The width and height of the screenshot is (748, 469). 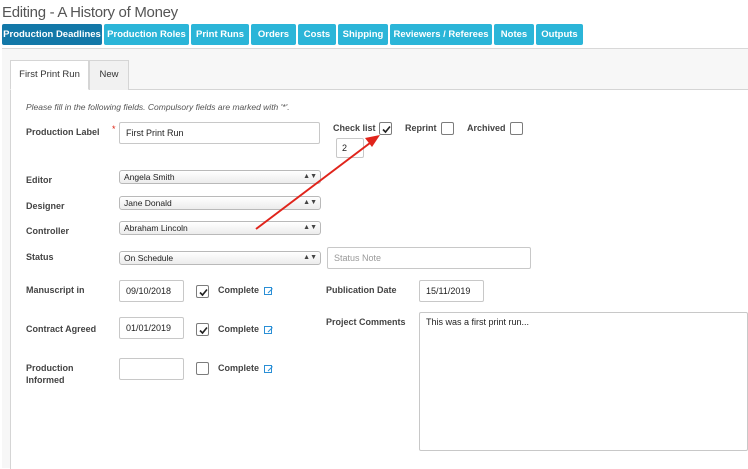 What do you see at coordinates (151, 369) in the screenshot?
I see `production-informed-date-input` at bounding box center [151, 369].